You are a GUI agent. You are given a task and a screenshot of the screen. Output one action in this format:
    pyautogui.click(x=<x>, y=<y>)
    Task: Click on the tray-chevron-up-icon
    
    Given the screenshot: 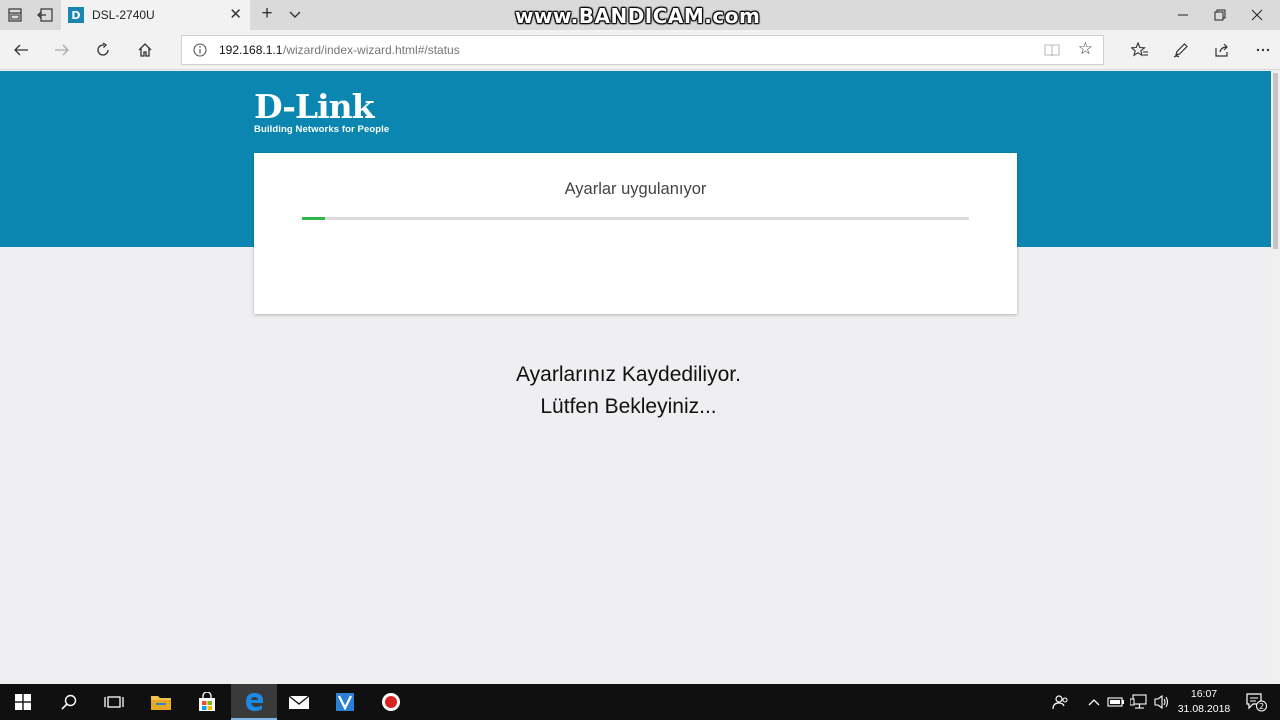 What is the action you would take?
    pyautogui.click(x=1094, y=702)
    